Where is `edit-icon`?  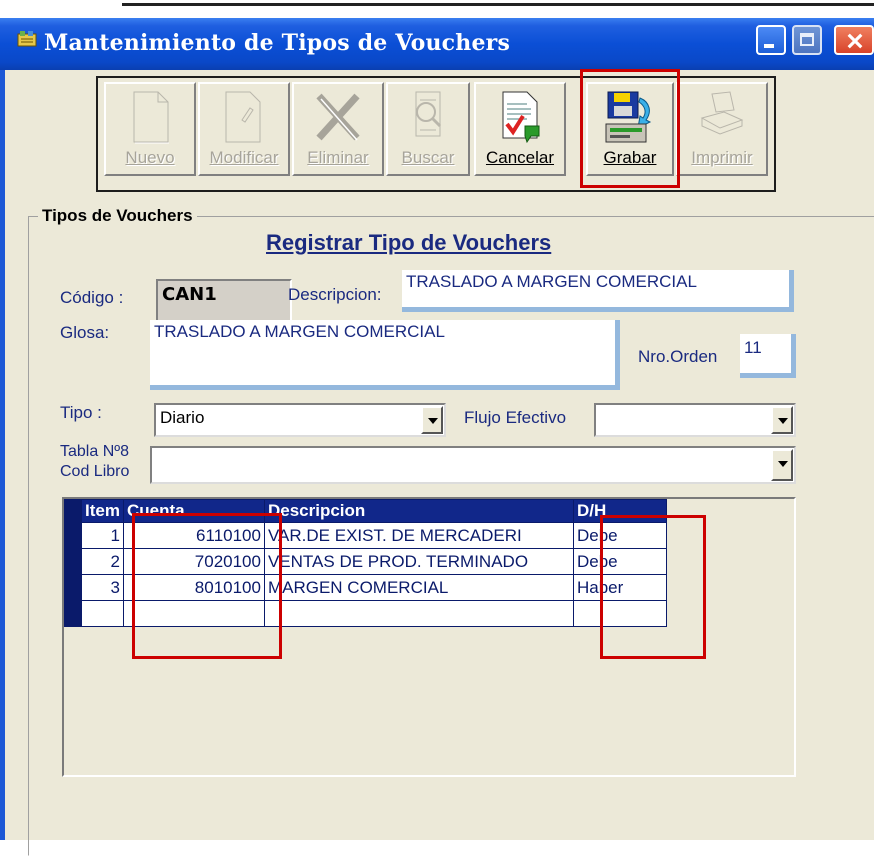 edit-icon is located at coordinates (243, 117).